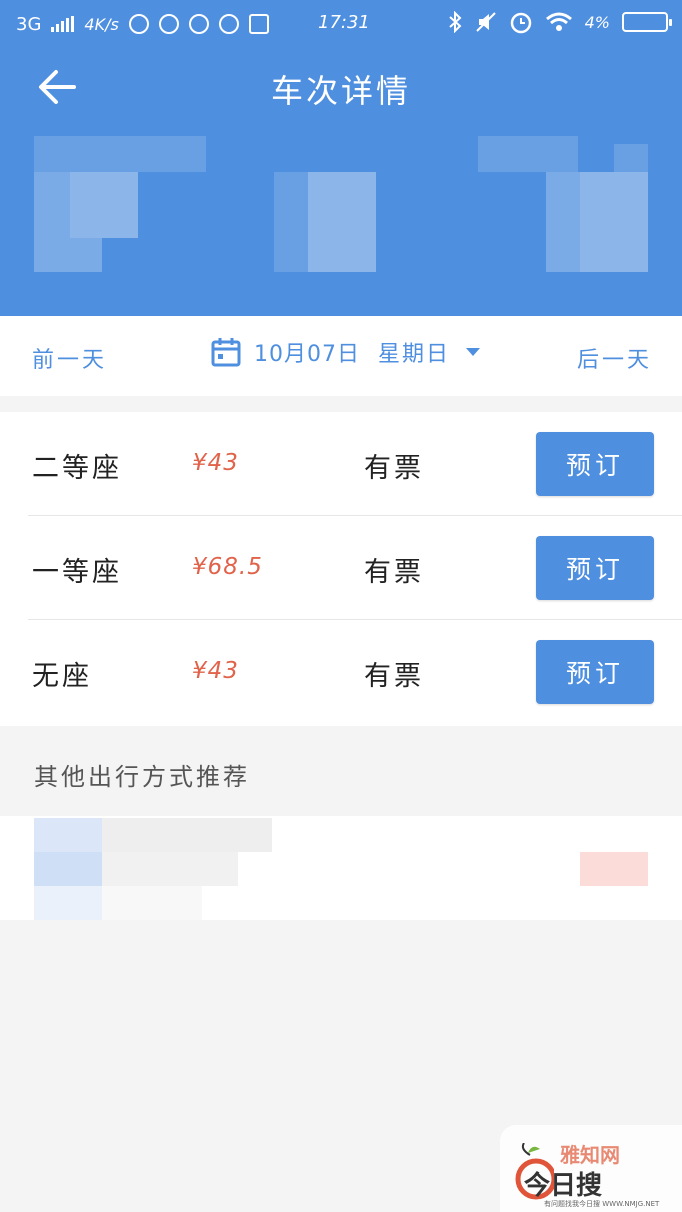 The width and height of the screenshot is (682, 1212). I want to click on network-type: 3G, so click(29, 24).